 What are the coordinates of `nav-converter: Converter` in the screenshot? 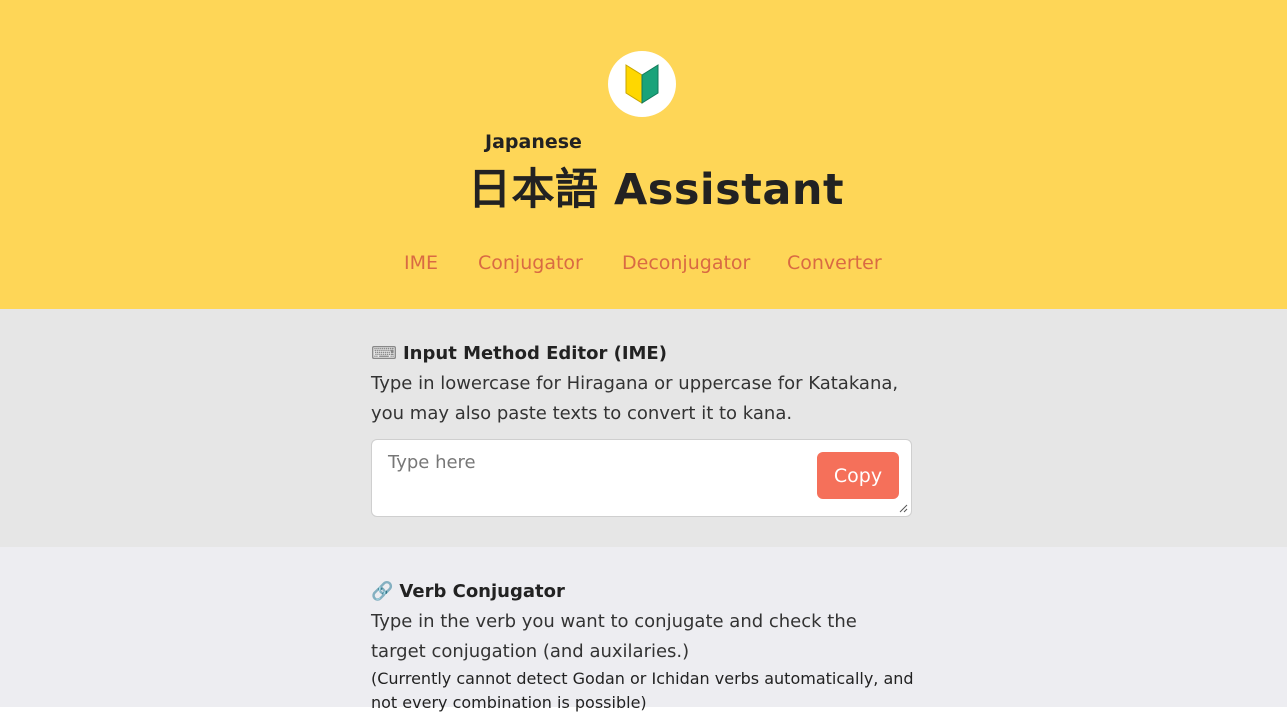 It's located at (834, 263).